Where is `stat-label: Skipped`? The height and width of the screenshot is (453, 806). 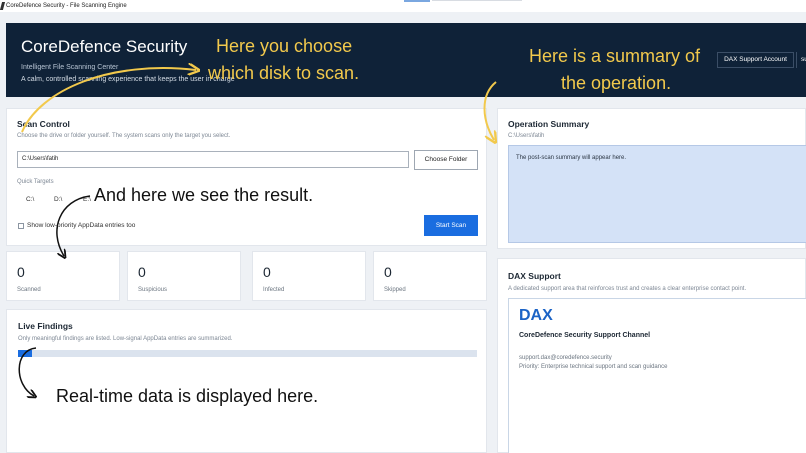 stat-label: Skipped is located at coordinates (395, 290).